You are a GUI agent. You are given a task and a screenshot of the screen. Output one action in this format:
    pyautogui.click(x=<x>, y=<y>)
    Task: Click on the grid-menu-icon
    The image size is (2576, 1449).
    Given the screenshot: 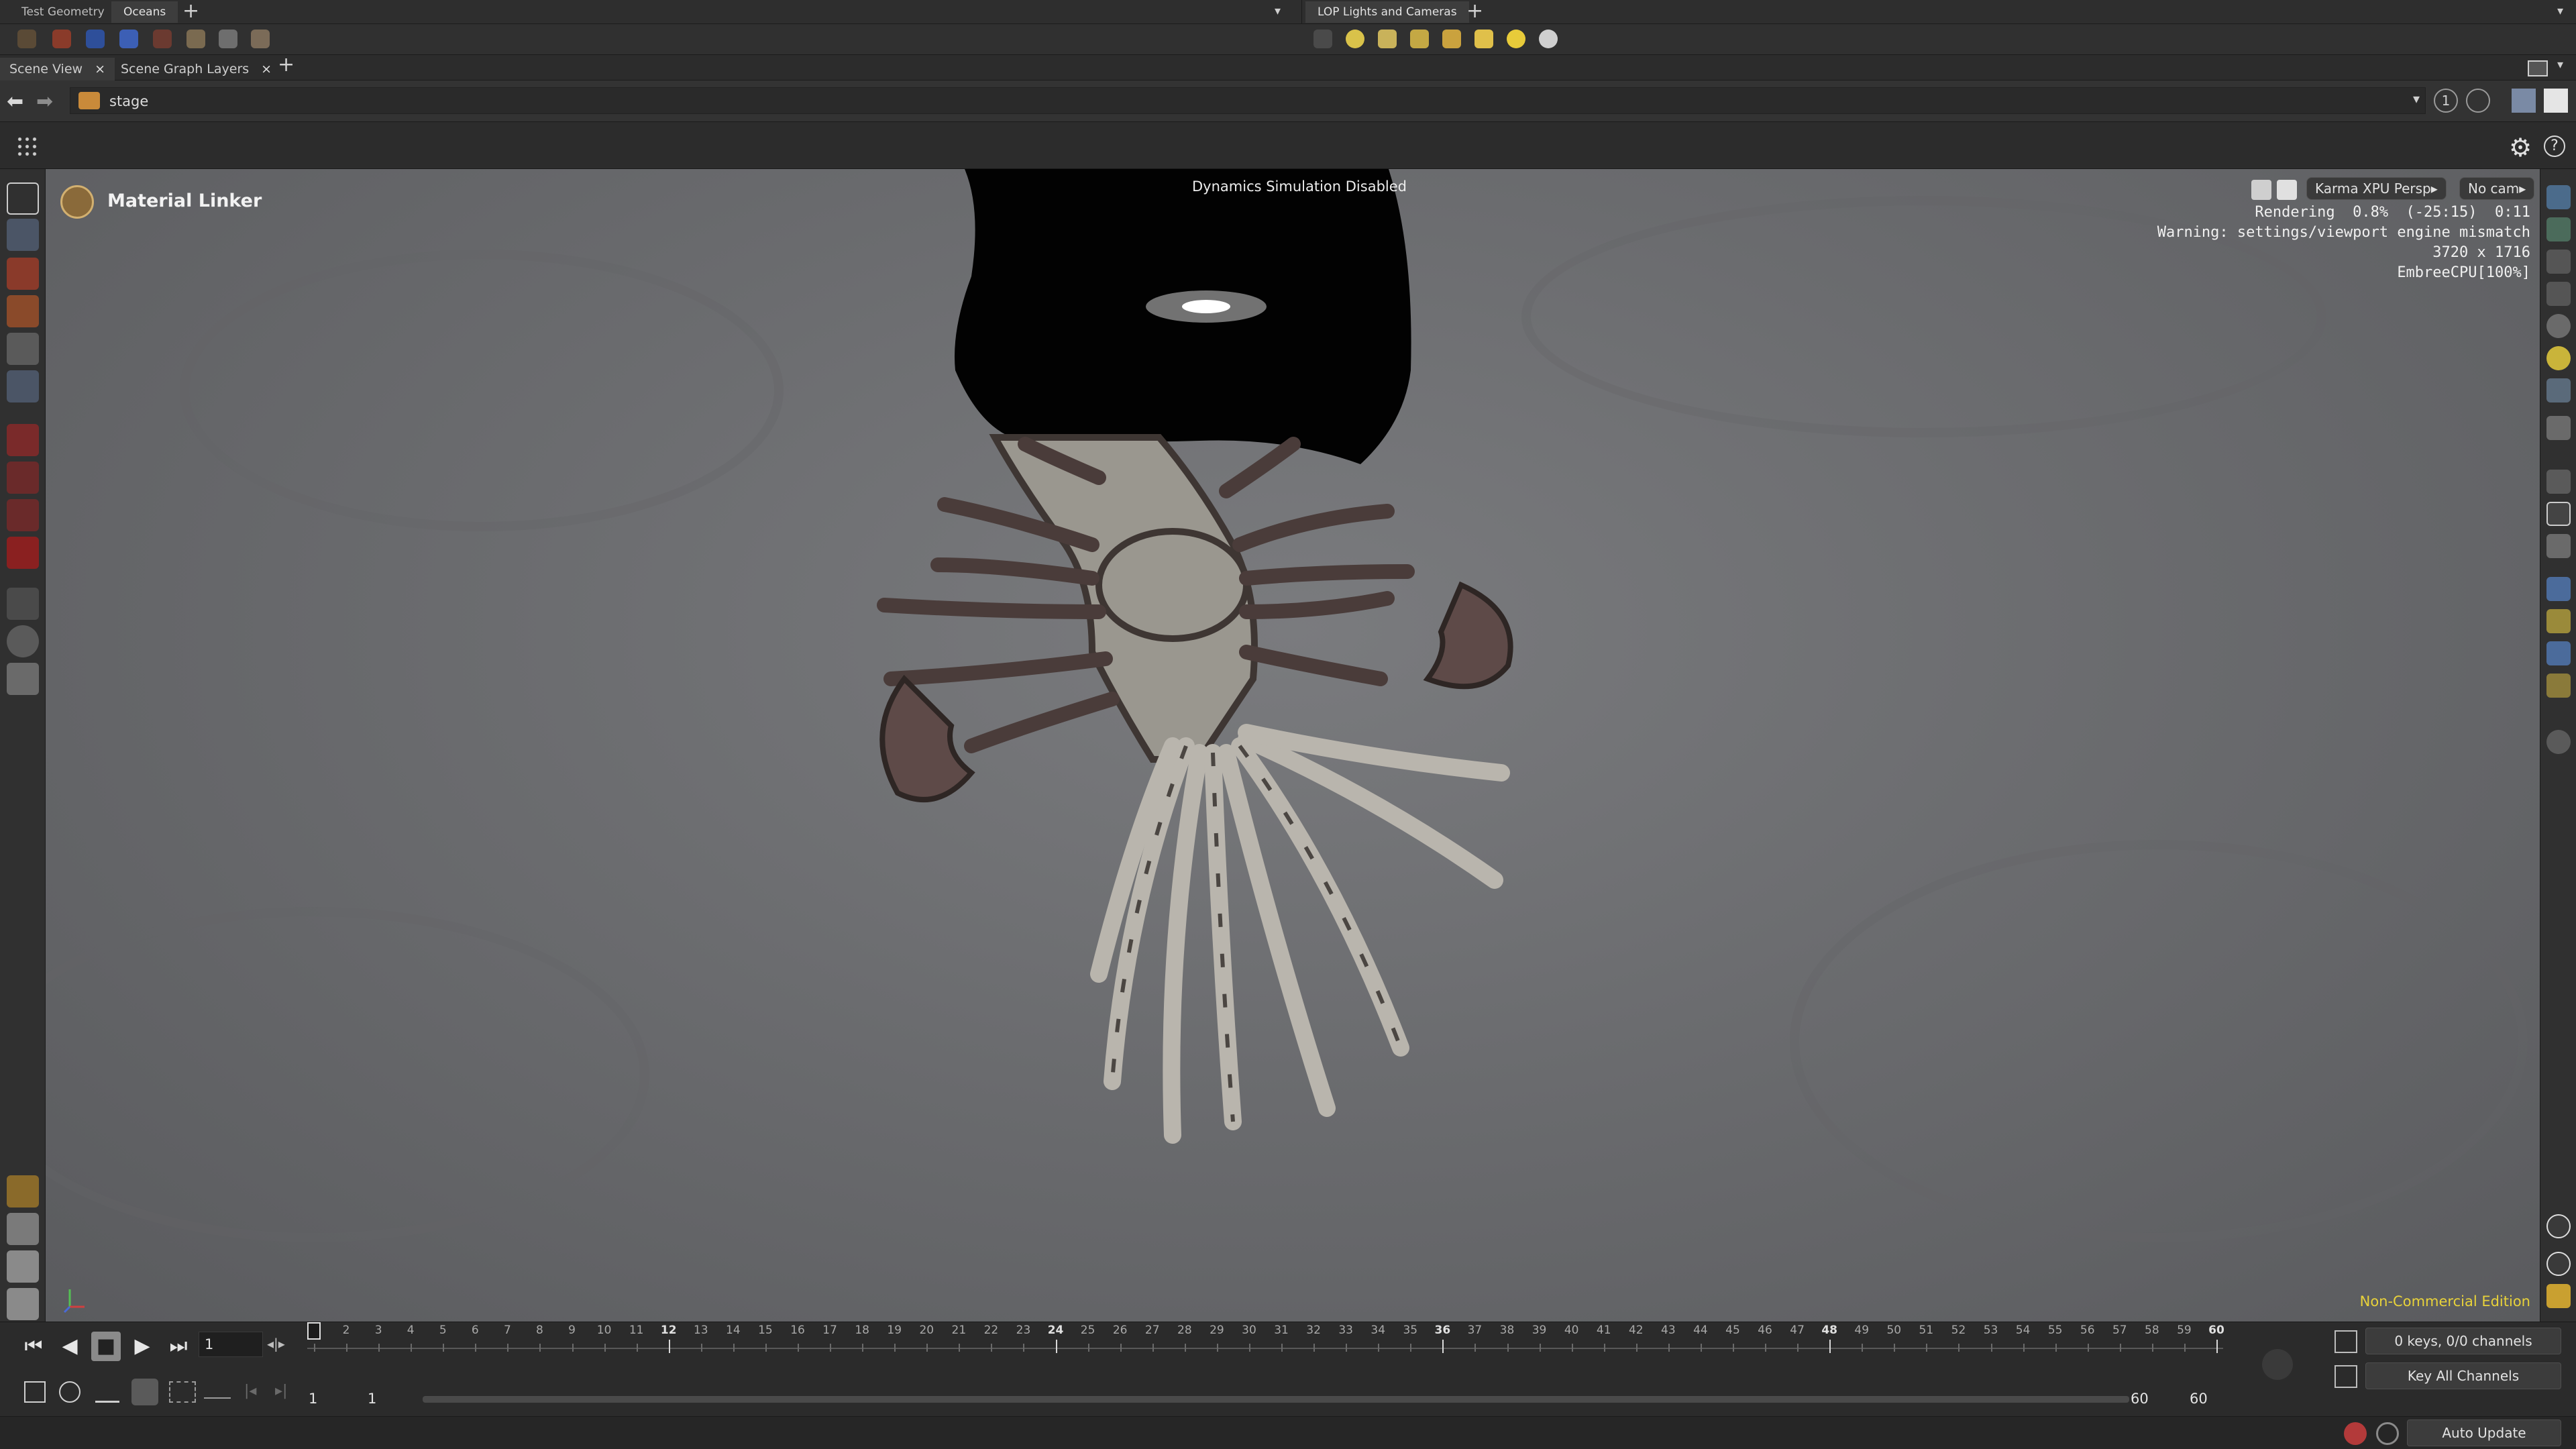 What is the action you would take?
    pyautogui.click(x=27, y=147)
    